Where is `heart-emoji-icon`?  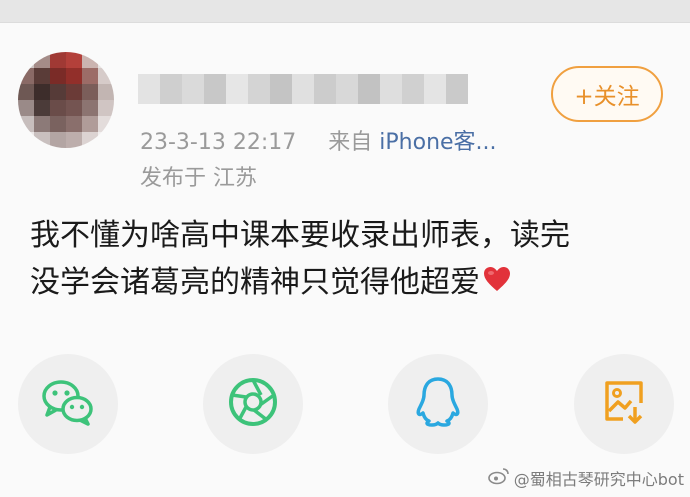
heart-emoji-icon is located at coordinates (497, 283).